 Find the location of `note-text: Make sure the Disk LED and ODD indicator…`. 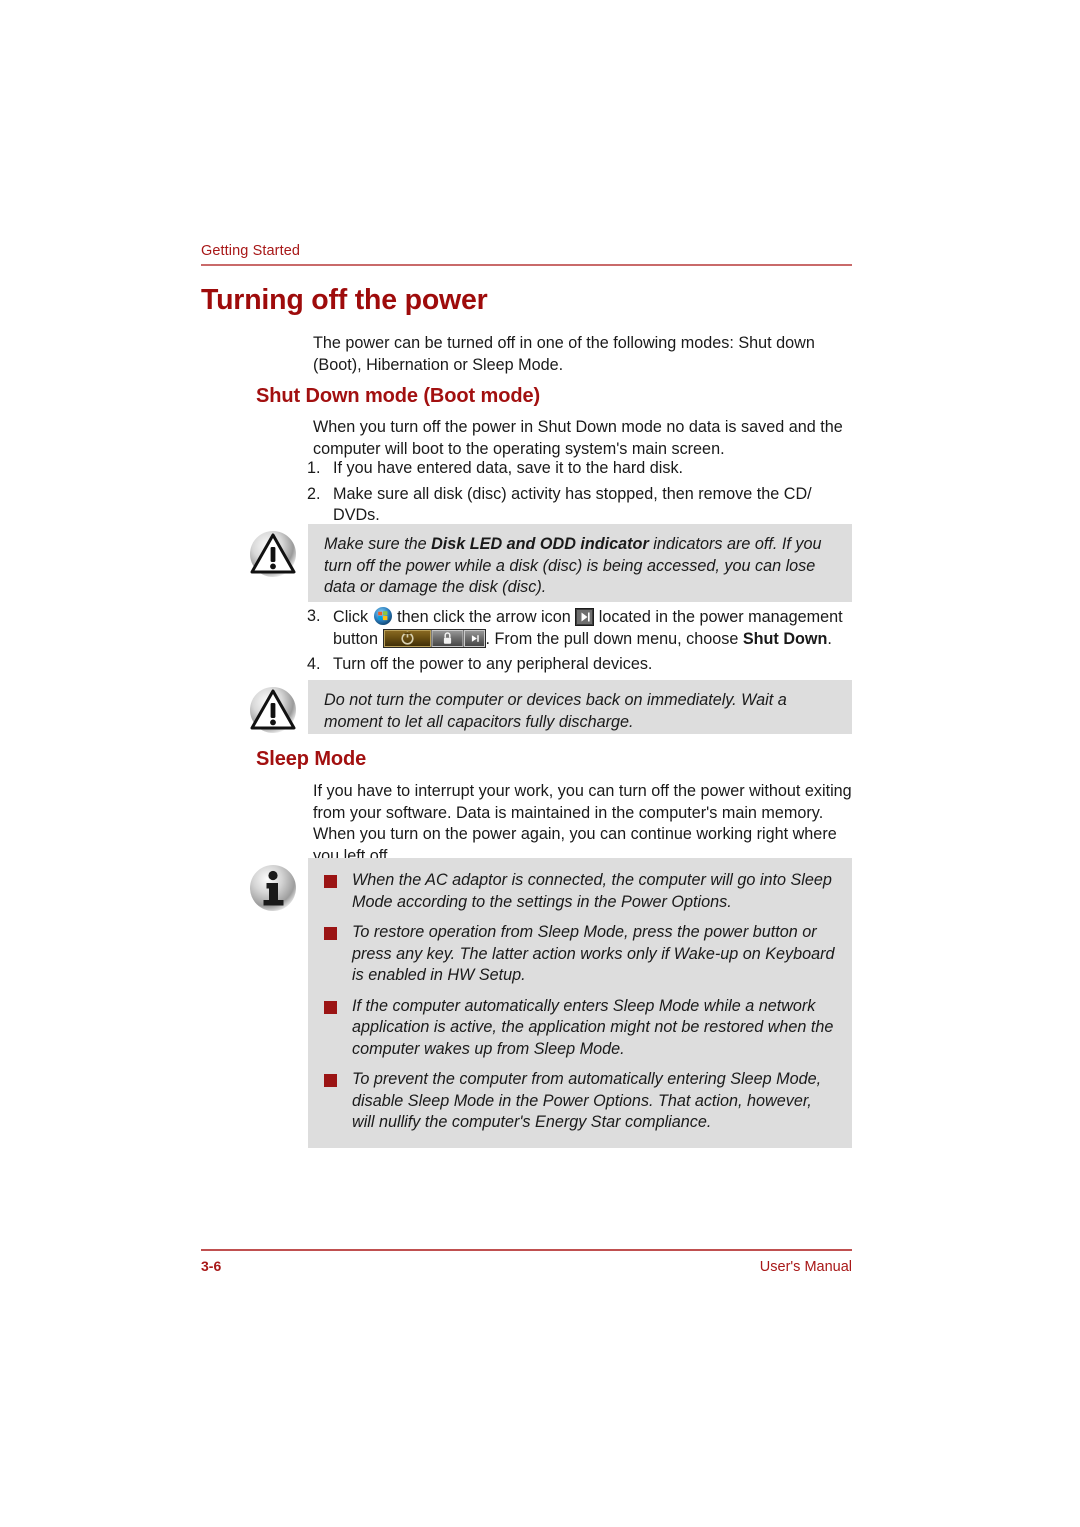

note-text: Make sure the Disk LED and ODD indicator… is located at coordinates (573, 565).